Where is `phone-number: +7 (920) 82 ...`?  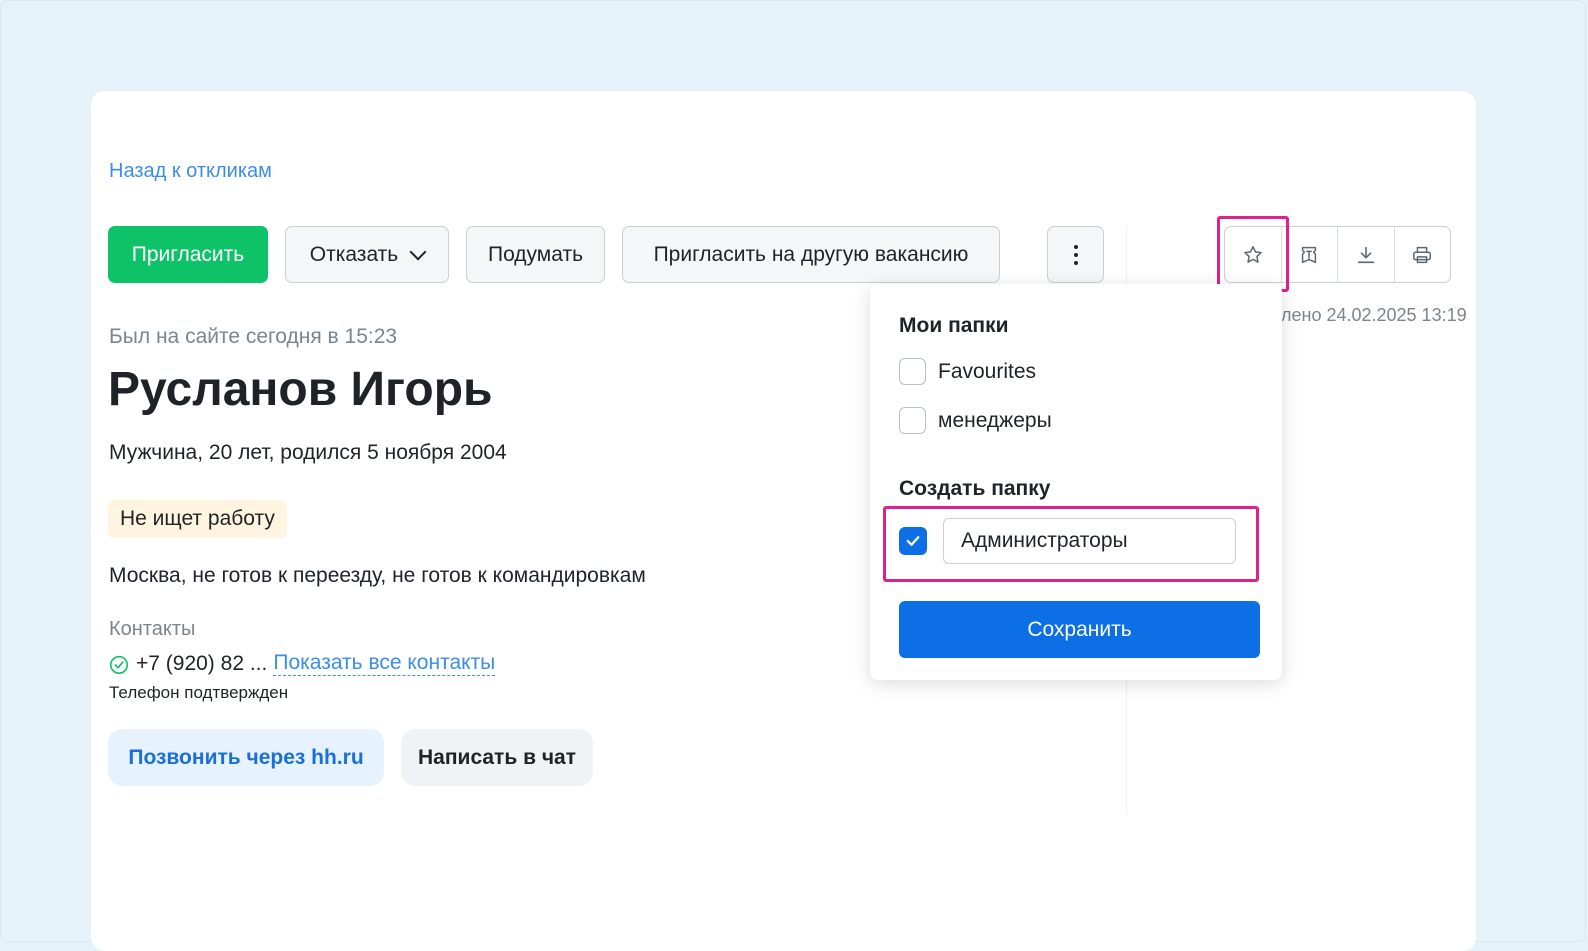 phone-number: +7 (920) 82 ... is located at coordinates (202, 663).